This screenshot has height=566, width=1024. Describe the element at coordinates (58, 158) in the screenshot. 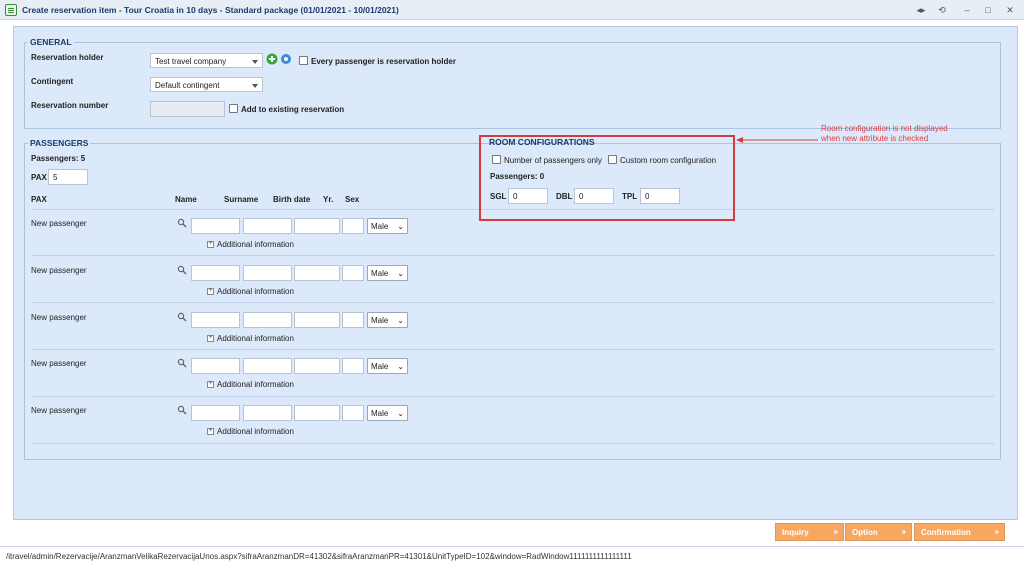

I see `passengers-count: Passengers: 5` at that location.